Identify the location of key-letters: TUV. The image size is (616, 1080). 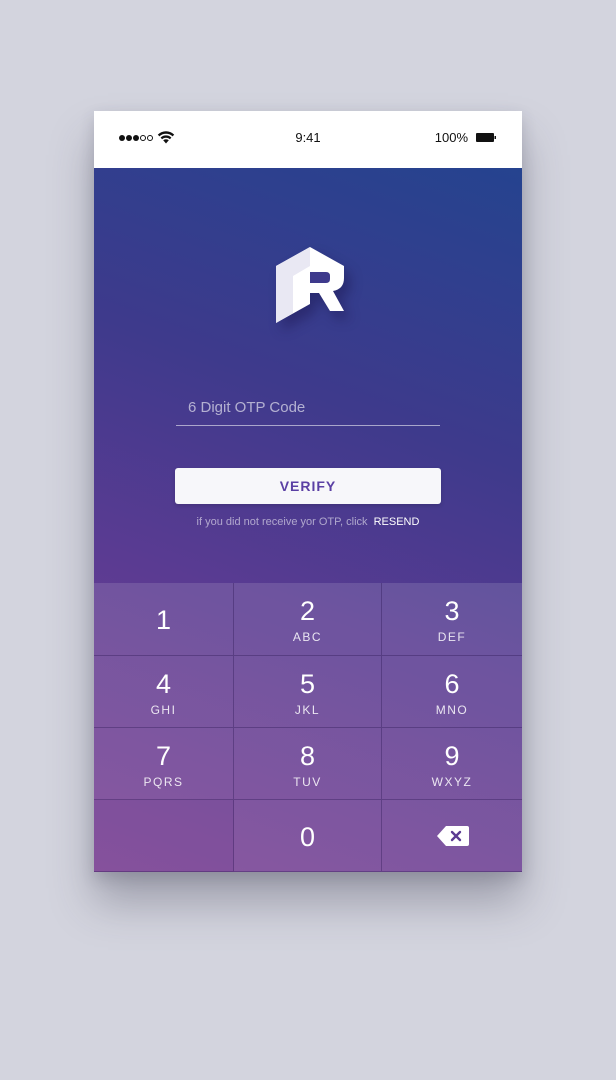
(307, 782).